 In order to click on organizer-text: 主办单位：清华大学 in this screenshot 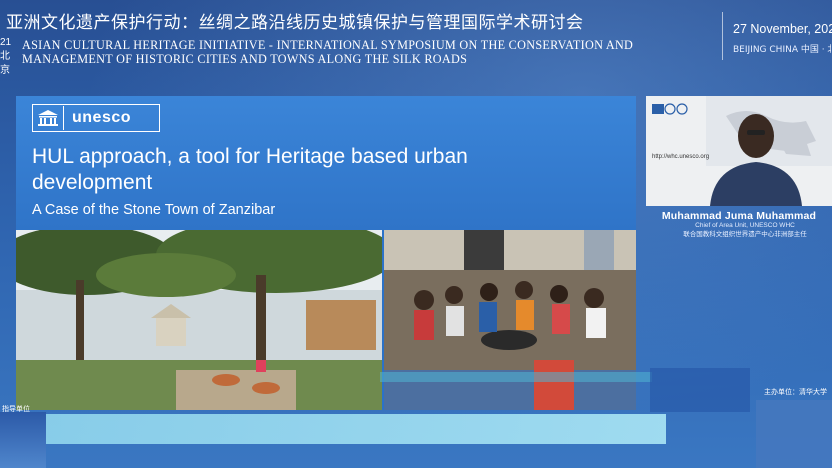, I will do `click(795, 392)`.